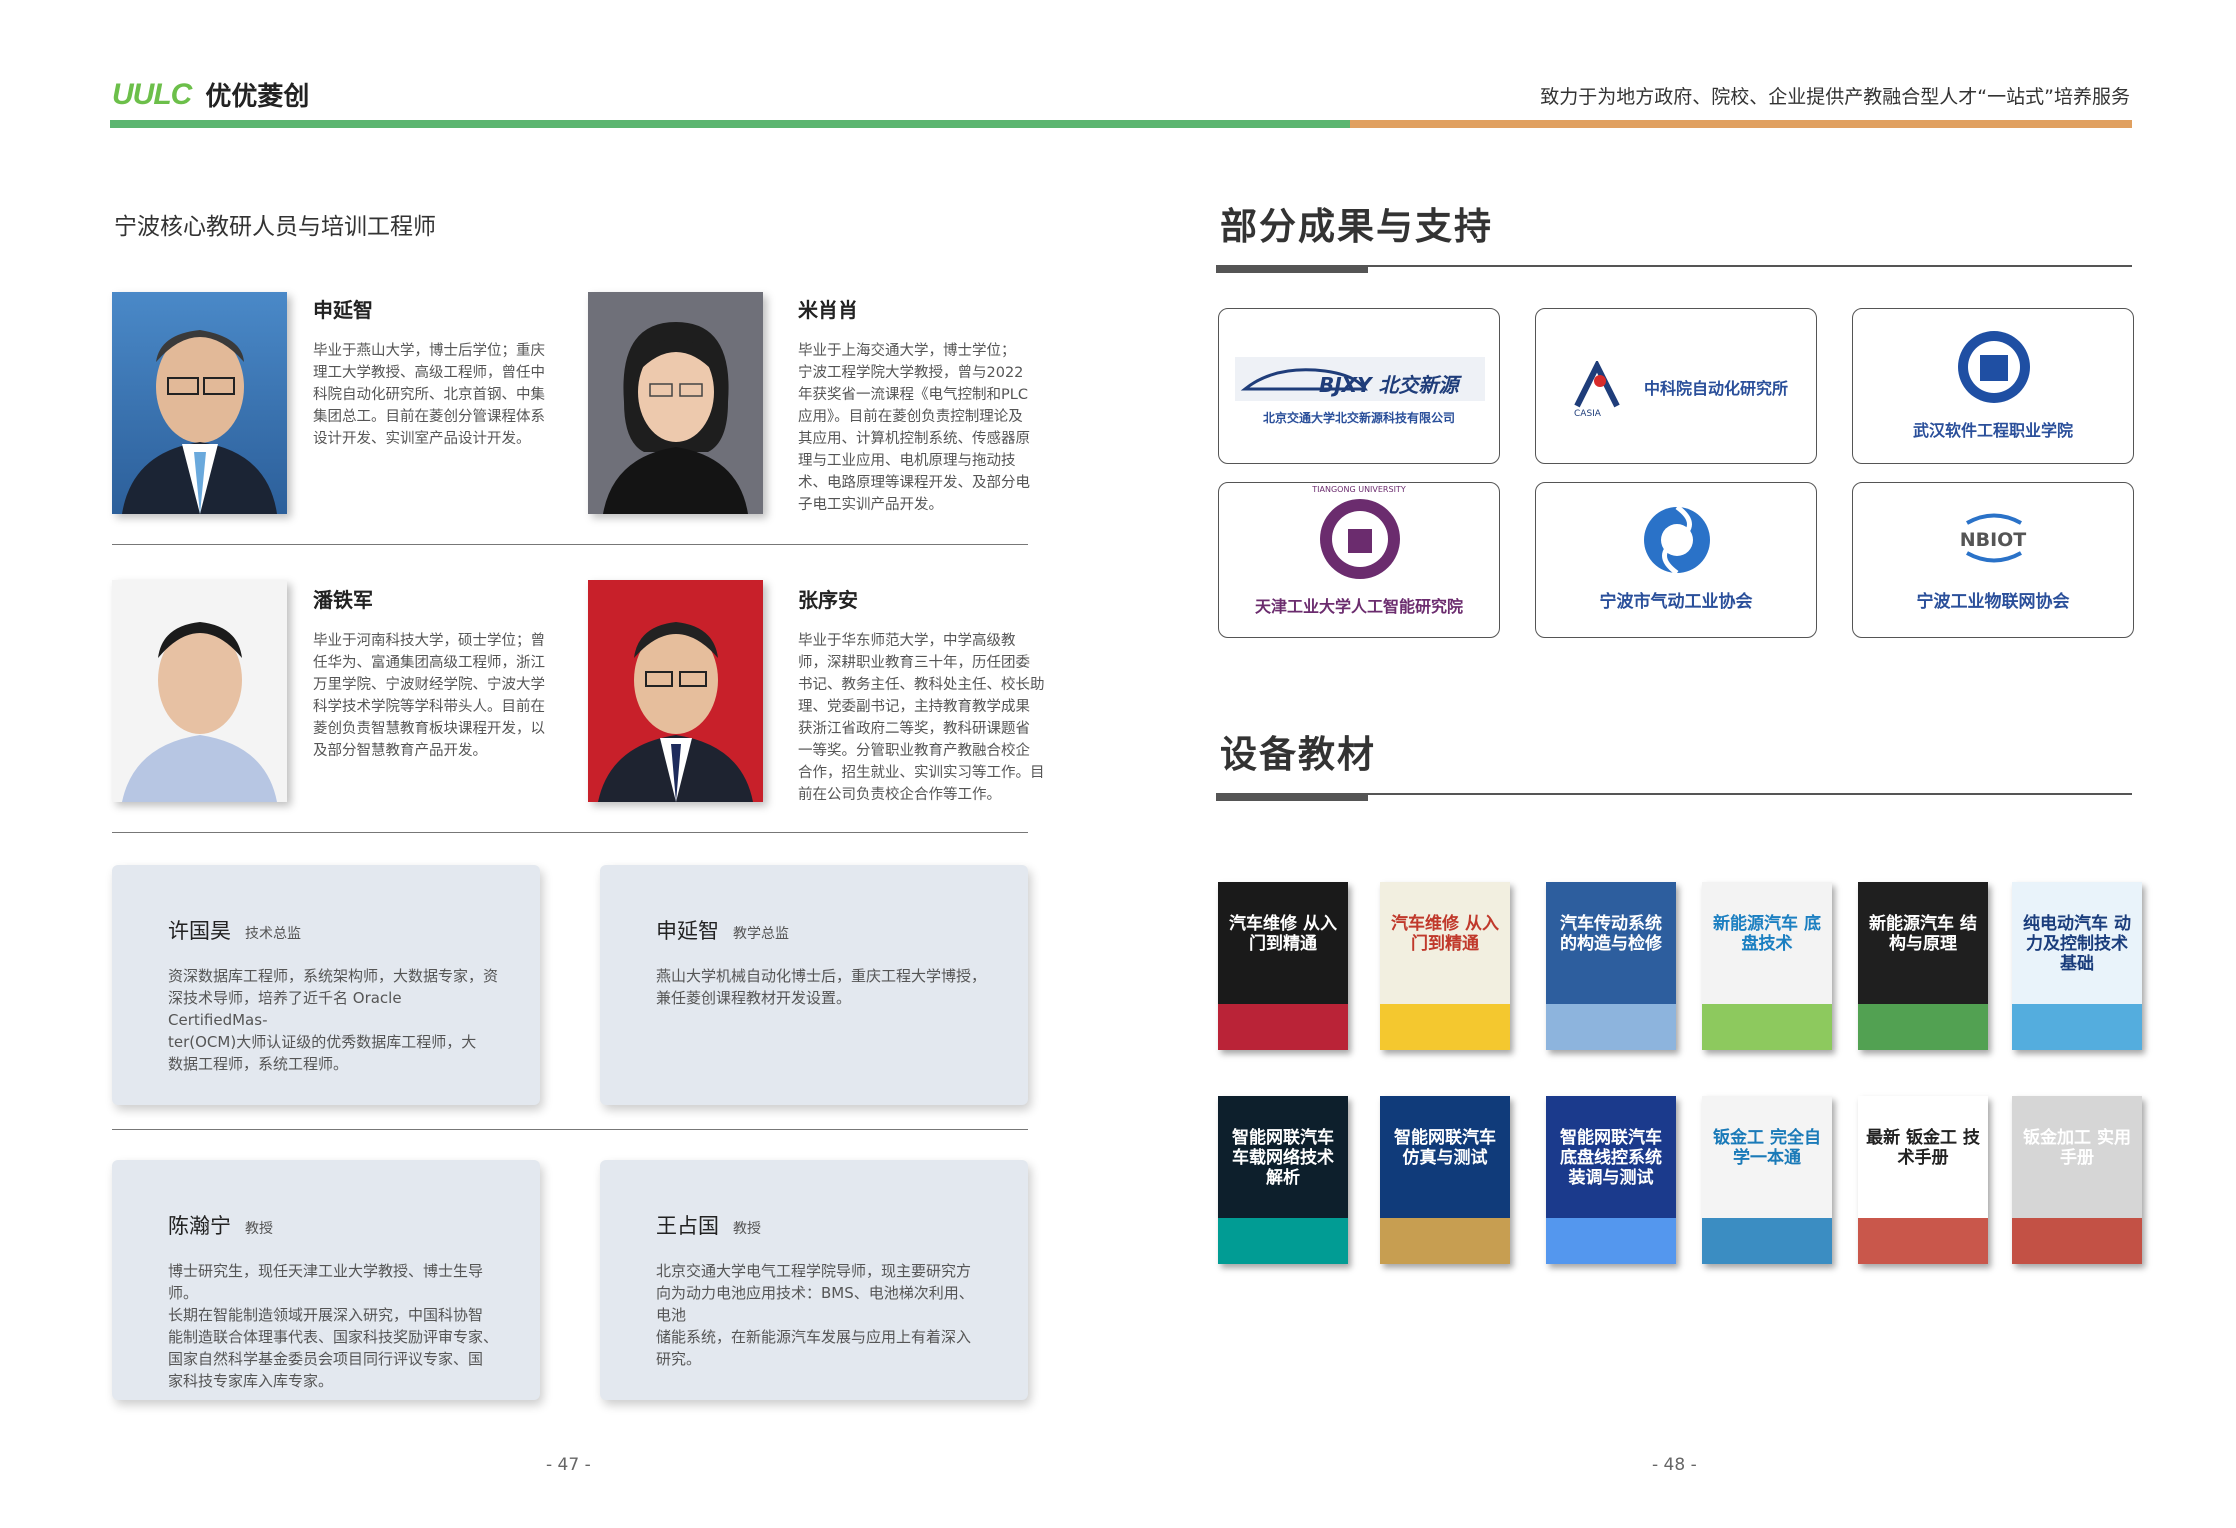 This screenshot has width=2236, height=1528. Describe the element at coordinates (1597, 384) in the screenshot. I see `a-icon` at that location.